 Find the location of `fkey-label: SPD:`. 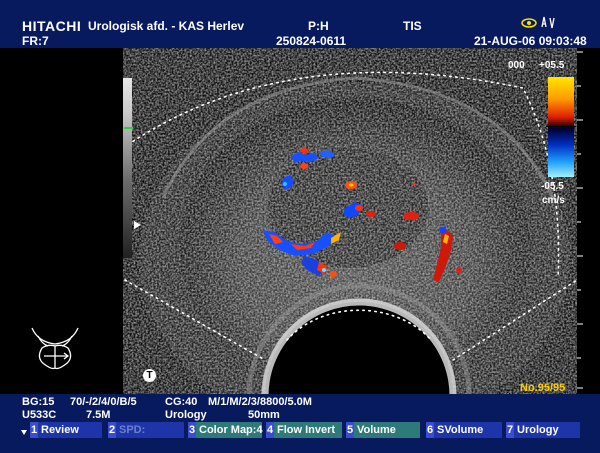

fkey-label: SPD: is located at coordinates (132, 430).